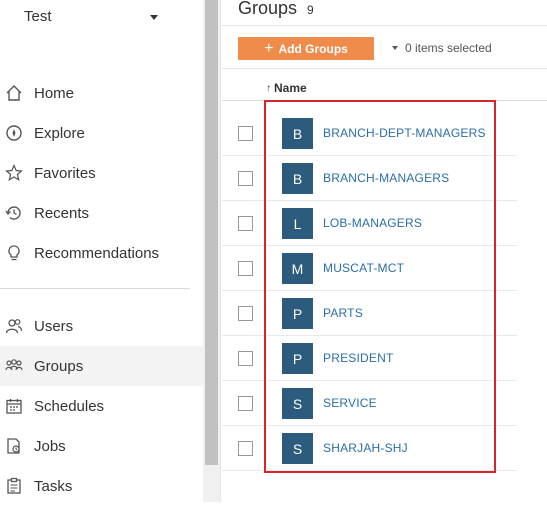 Image resolution: width=547 pixels, height=506 pixels. What do you see at coordinates (211, 232) in the screenshot?
I see `scrollbar-thumb` at bounding box center [211, 232].